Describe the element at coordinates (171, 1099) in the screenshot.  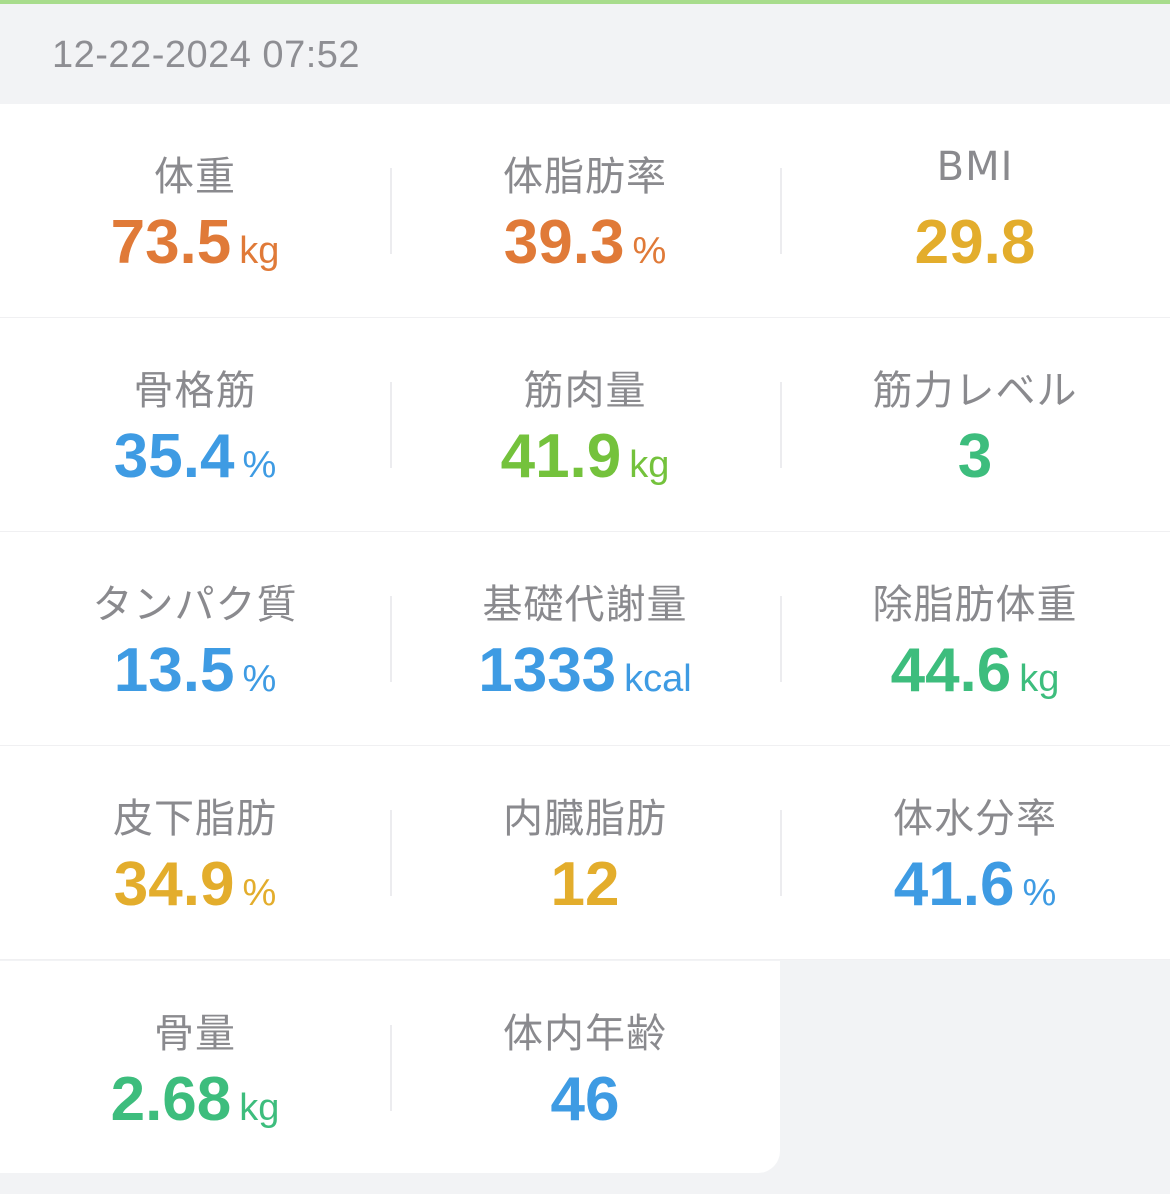
I see `metric-value: 2.68` at that location.